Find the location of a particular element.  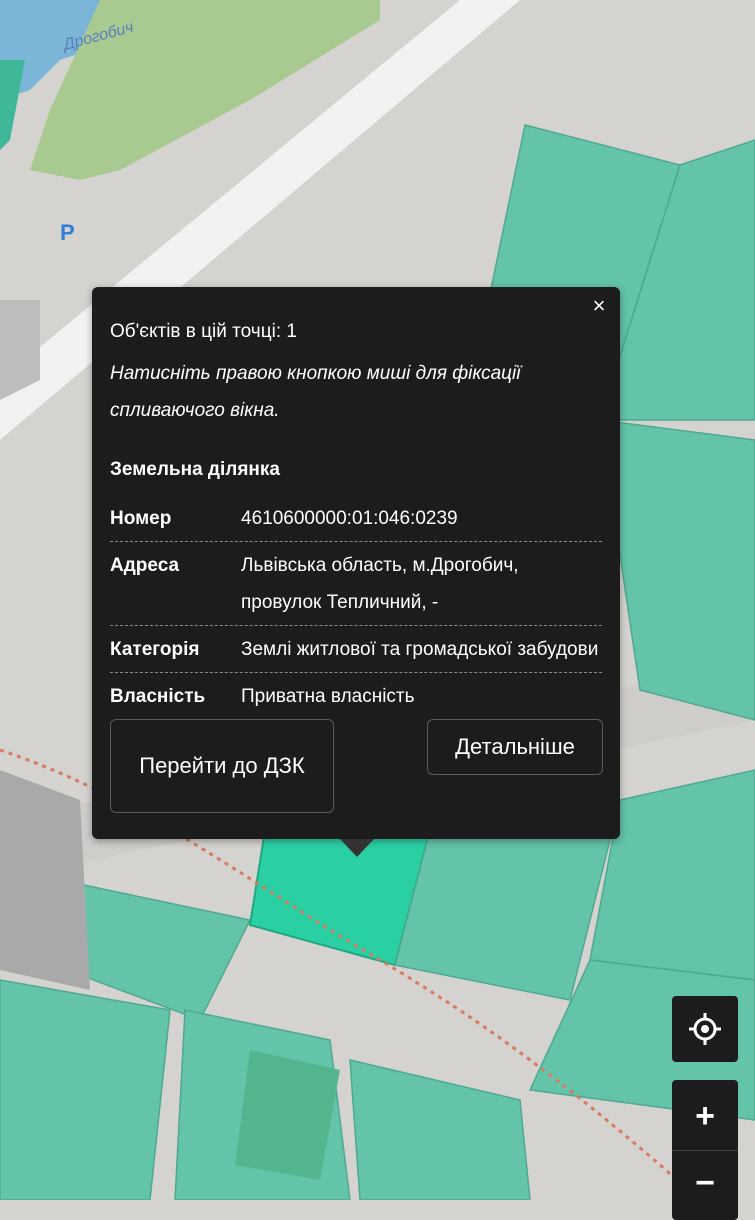

attribute-key: Власність is located at coordinates (158, 696).